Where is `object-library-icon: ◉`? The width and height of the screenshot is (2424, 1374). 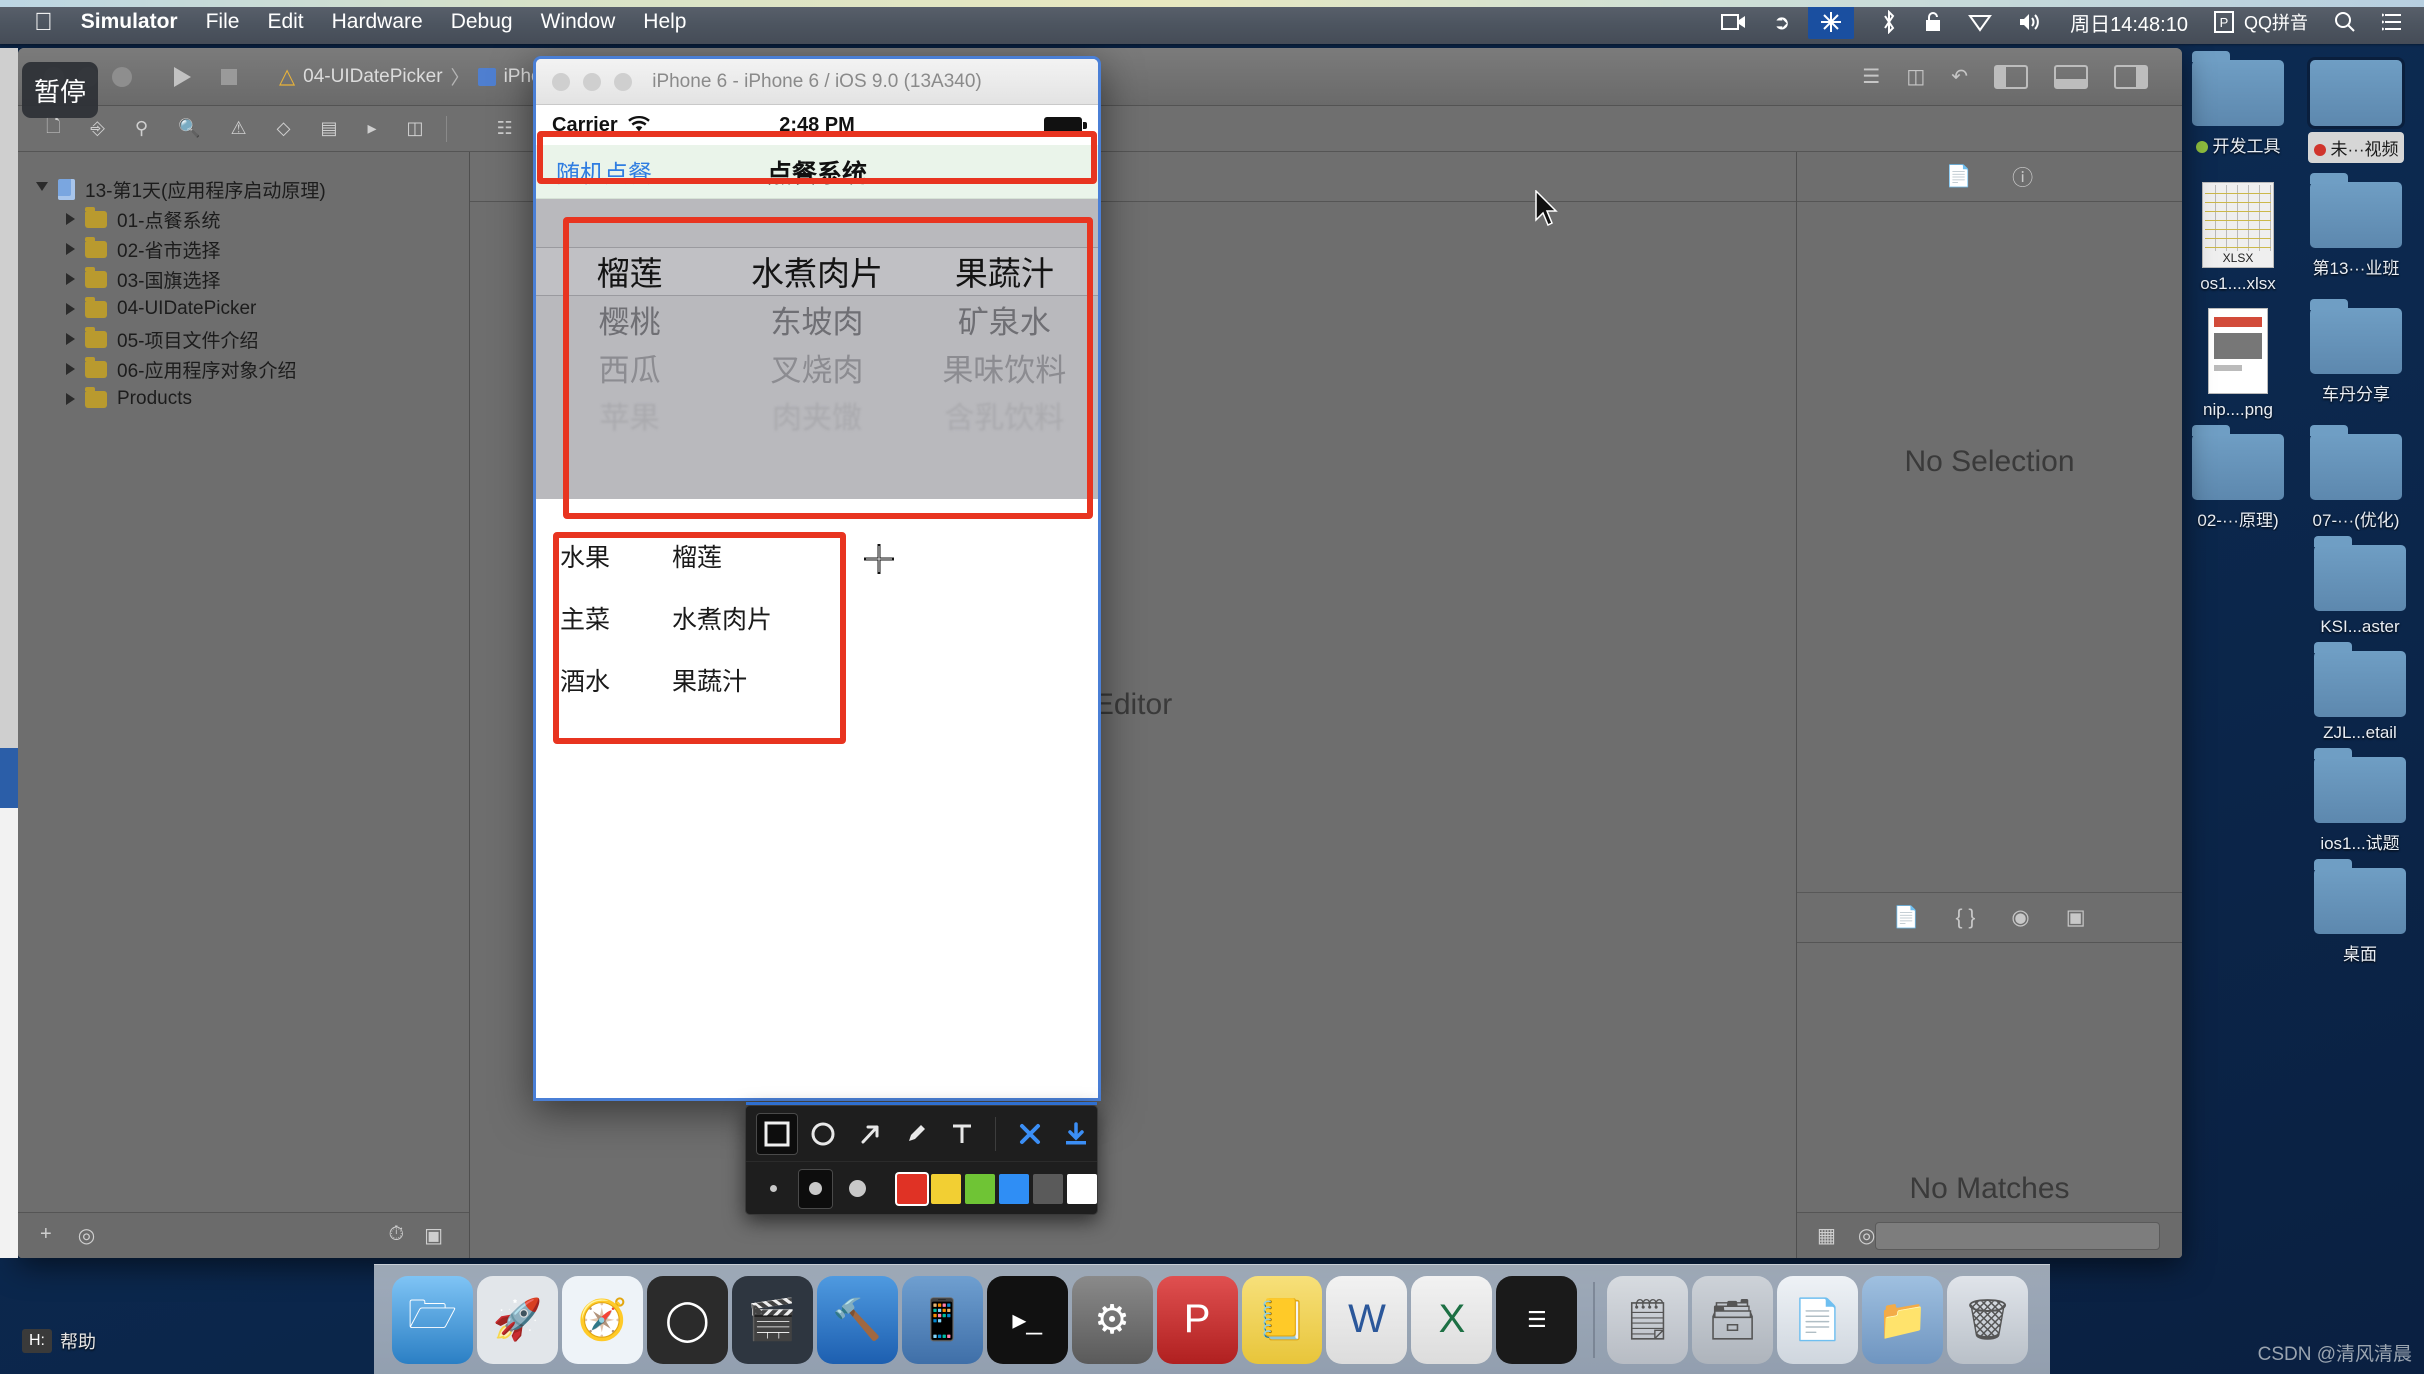
object-library-icon: ◉ is located at coordinates (2020, 917).